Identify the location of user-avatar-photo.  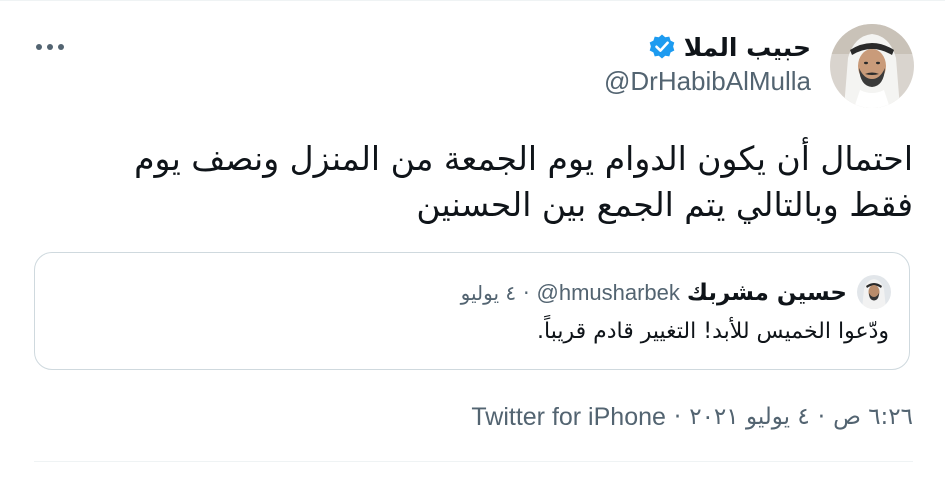
(872, 66).